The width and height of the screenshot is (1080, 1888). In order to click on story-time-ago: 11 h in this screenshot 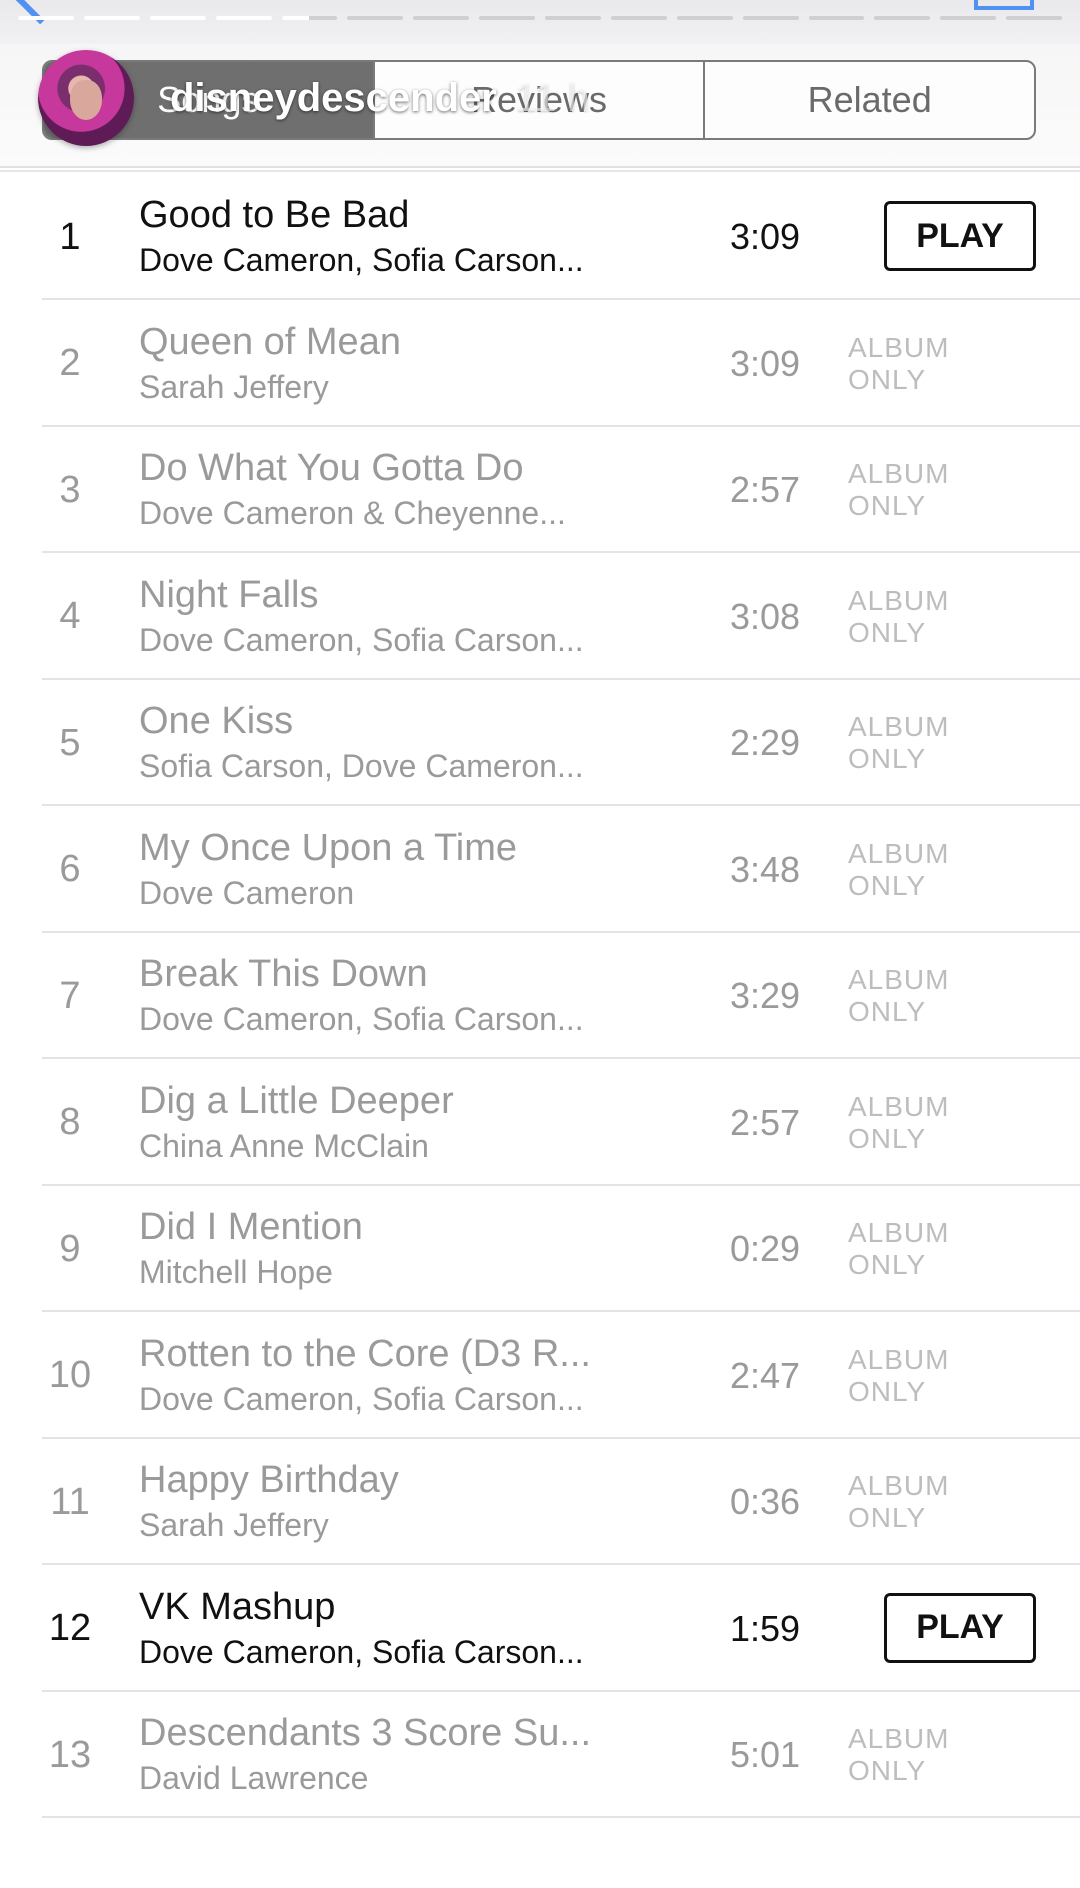, I will do `click(552, 97)`.